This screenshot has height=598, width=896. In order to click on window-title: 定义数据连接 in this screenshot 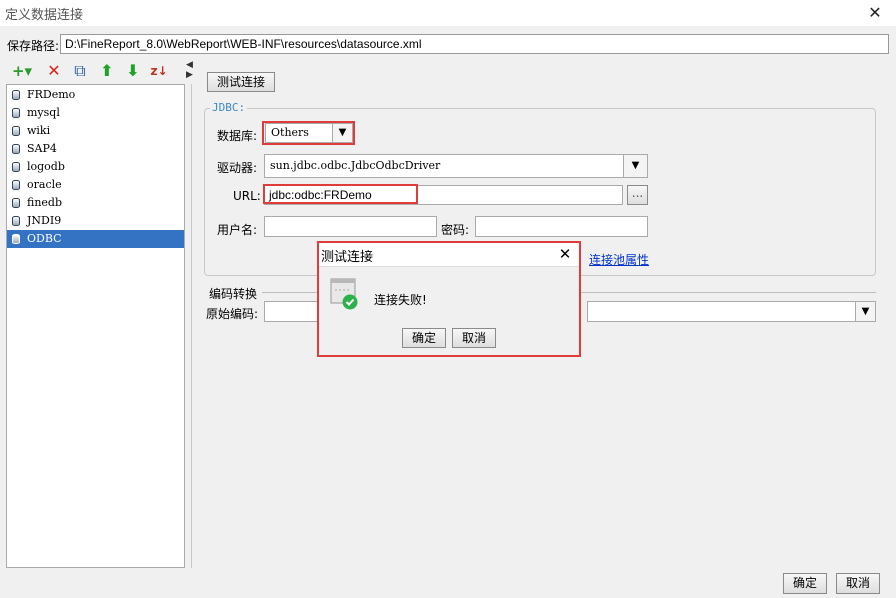, I will do `click(44, 15)`.